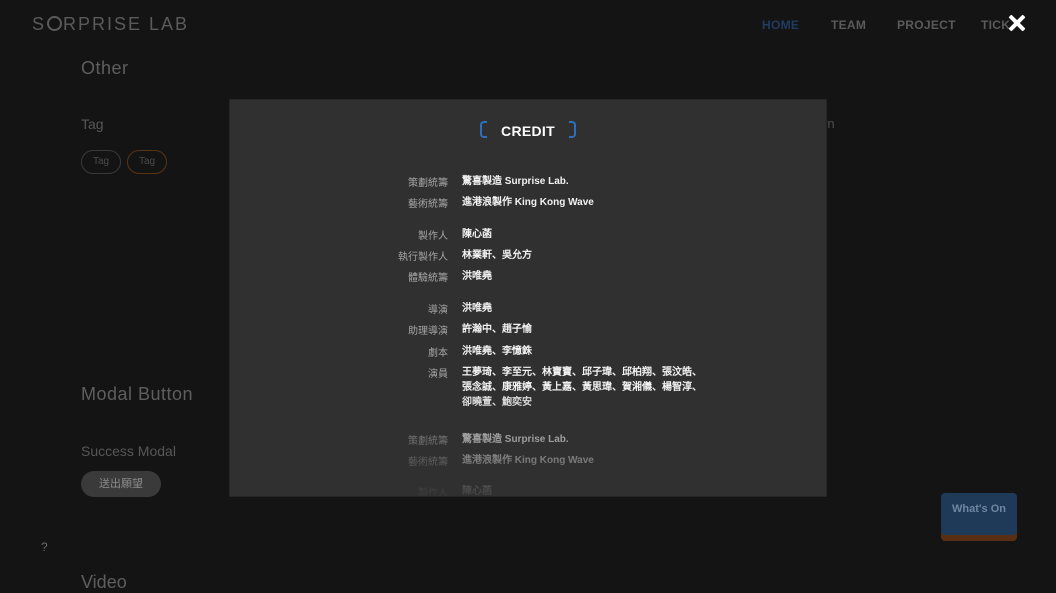  What do you see at coordinates (104, 582) in the screenshot?
I see `section-title-video: Video` at bounding box center [104, 582].